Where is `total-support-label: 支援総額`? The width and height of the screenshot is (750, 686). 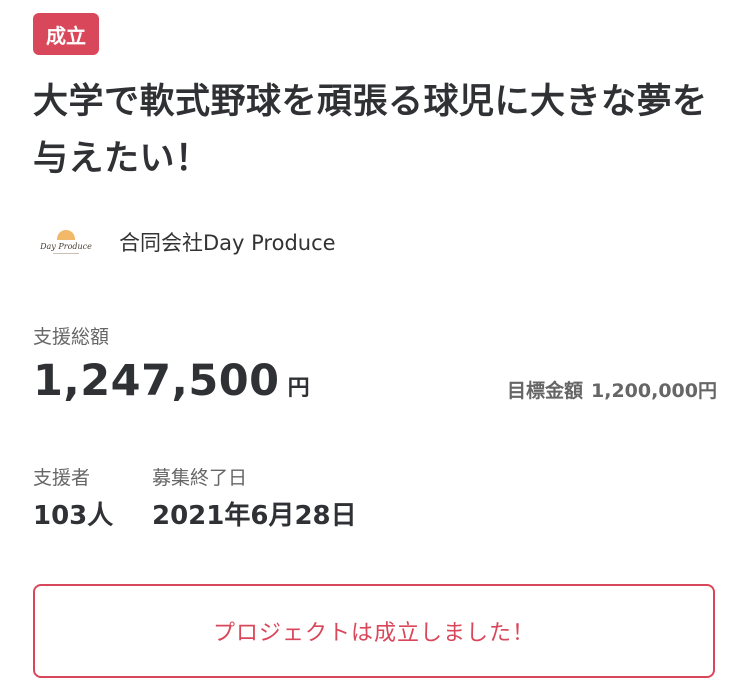 total-support-label: 支援総額 is located at coordinates (71, 337).